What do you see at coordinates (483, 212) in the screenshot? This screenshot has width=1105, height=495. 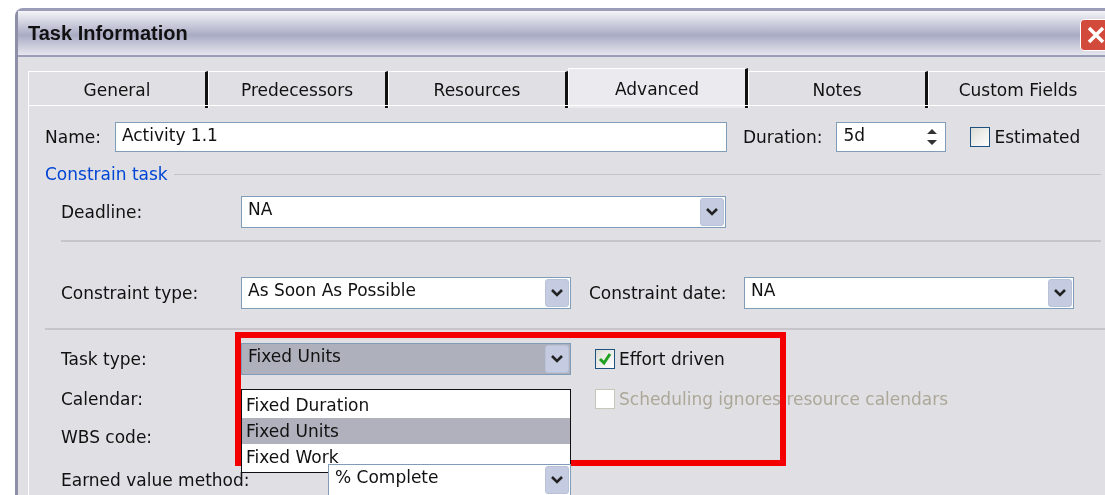 I see `deadline-dropdown: NA` at bounding box center [483, 212].